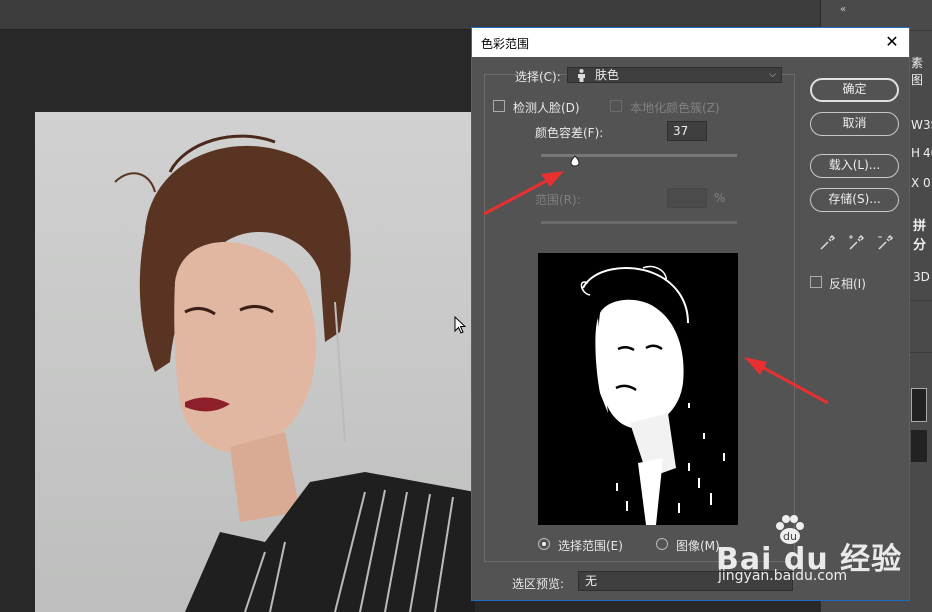 The image size is (932, 612). Describe the element at coordinates (639, 222) in the screenshot. I see `range-slider-track` at that location.